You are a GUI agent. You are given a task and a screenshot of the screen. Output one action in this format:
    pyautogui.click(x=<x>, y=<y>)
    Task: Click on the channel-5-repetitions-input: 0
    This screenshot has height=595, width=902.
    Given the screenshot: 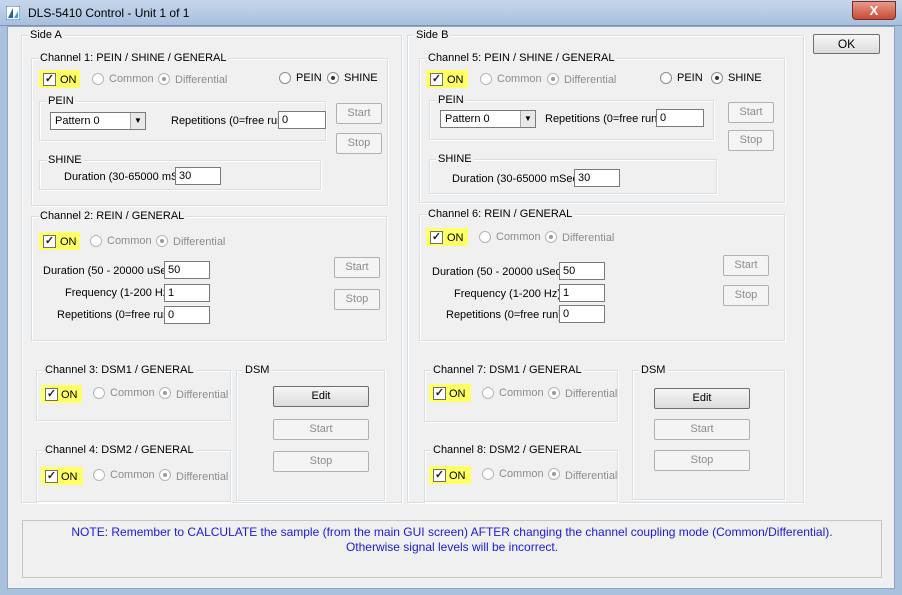 What is the action you would take?
    pyautogui.click(x=680, y=118)
    